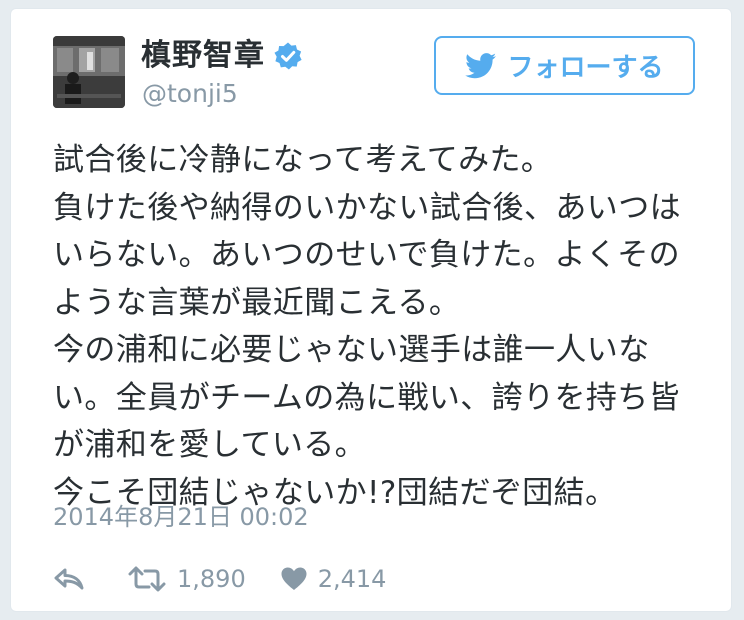  I want to click on retweet-count: 1,890, so click(211, 579).